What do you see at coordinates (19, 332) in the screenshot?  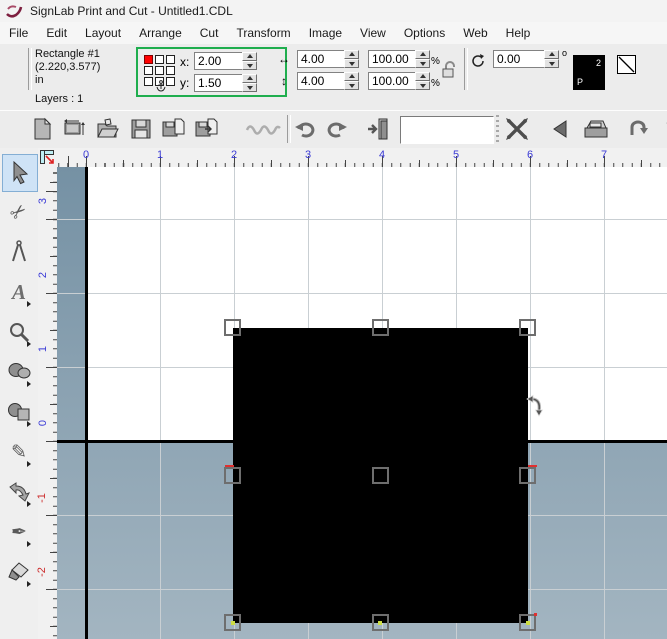 I see `tool-zoom` at bounding box center [19, 332].